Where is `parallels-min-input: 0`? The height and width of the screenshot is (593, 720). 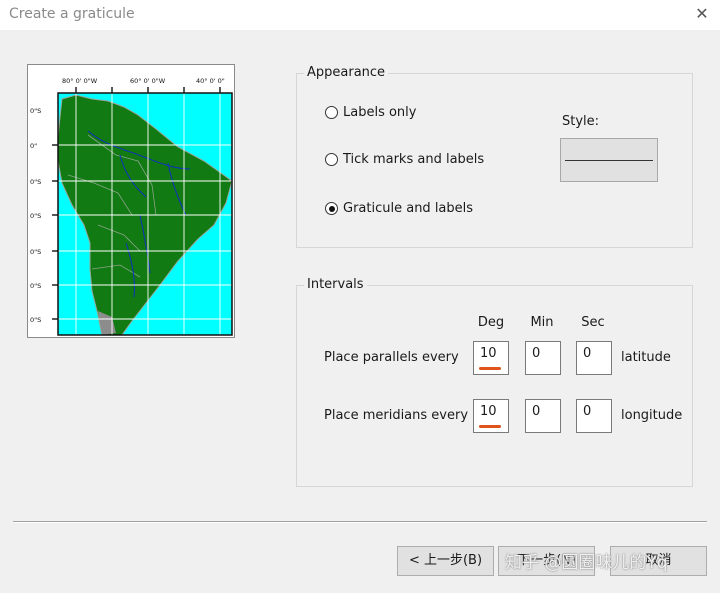 parallels-min-input: 0 is located at coordinates (543, 358).